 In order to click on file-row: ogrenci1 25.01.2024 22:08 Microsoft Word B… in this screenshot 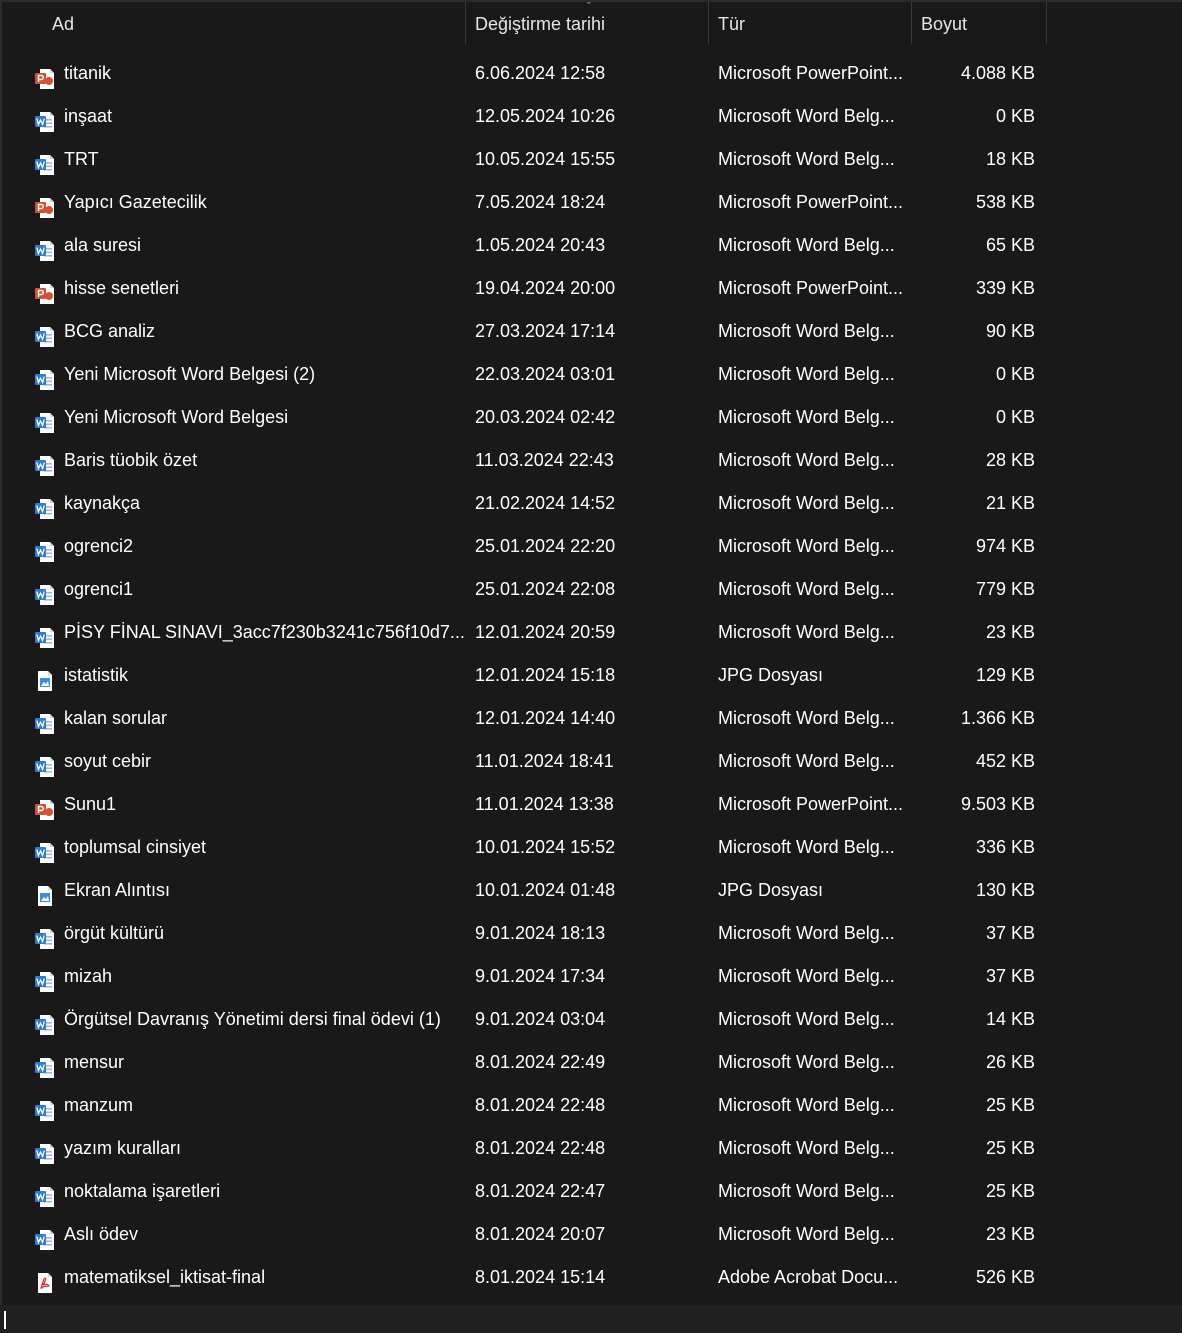, I will do `click(593, 589)`.